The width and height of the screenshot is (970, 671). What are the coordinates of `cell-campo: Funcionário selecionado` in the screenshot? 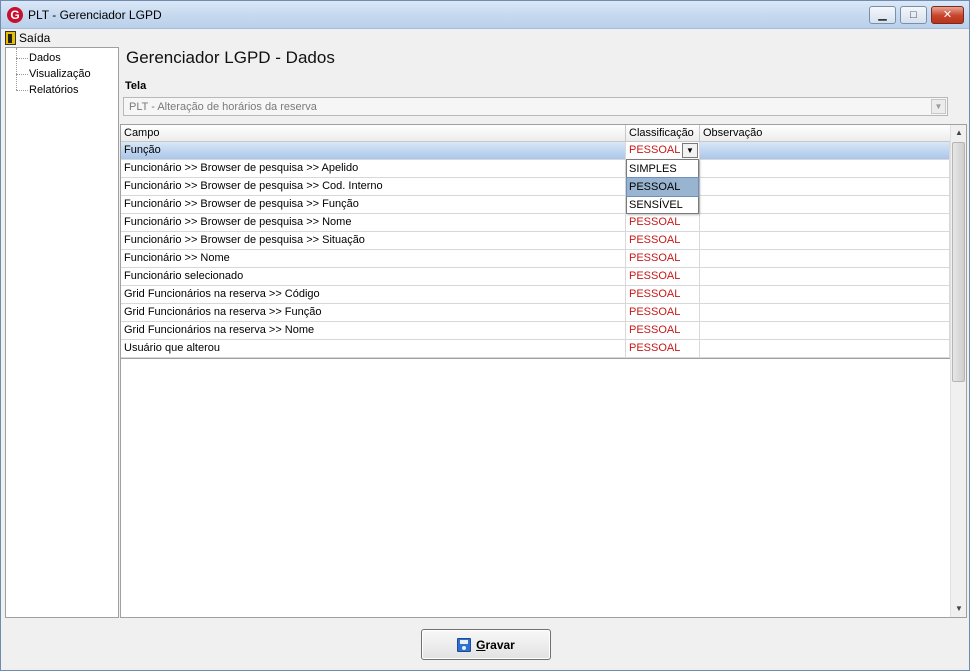 It's located at (373, 276).